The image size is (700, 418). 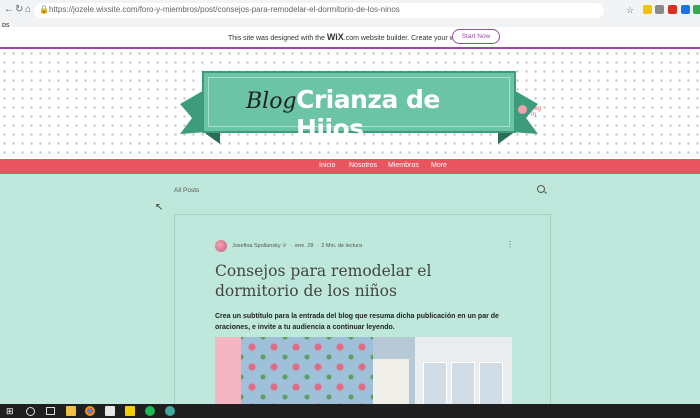 I want to click on task-view-icon, so click(x=50, y=411).